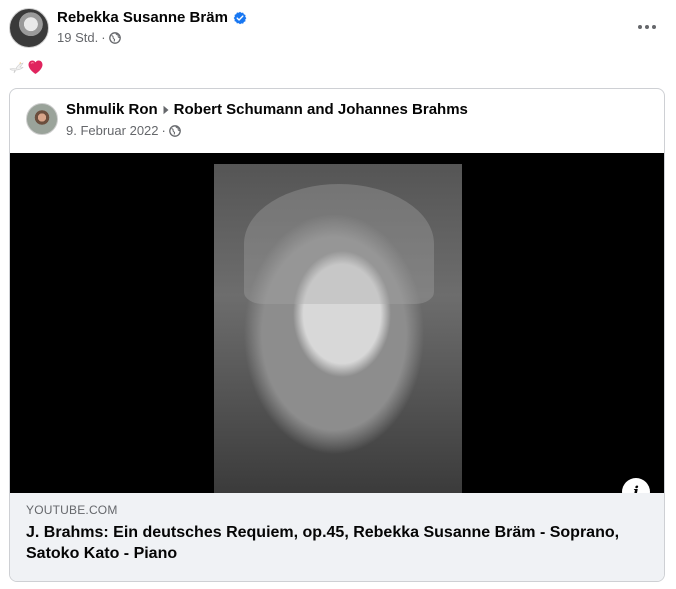  What do you see at coordinates (142, 17) in the screenshot?
I see `author-name: Rebekka Susanne Bräm` at bounding box center [142, 17].